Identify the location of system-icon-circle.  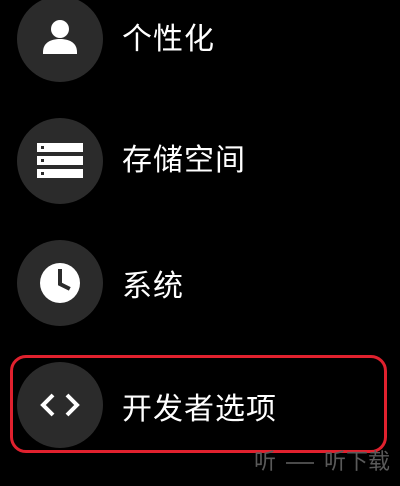
(60, 283).